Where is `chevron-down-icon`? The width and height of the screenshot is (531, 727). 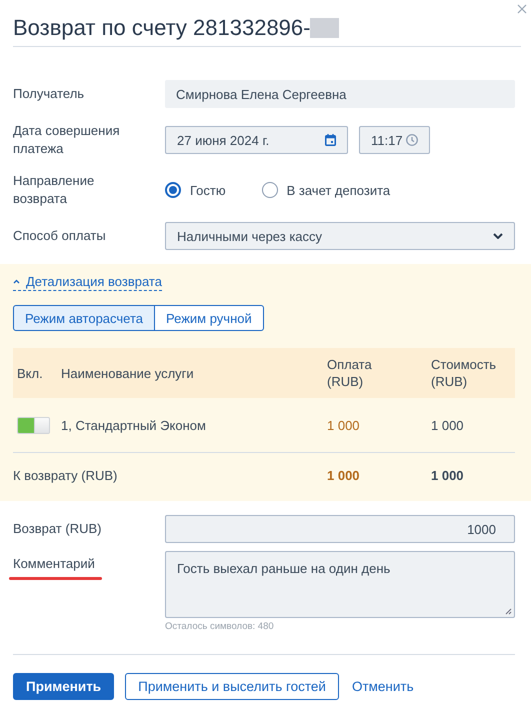
chevron-down-icon is located at coordinates (498, 236).